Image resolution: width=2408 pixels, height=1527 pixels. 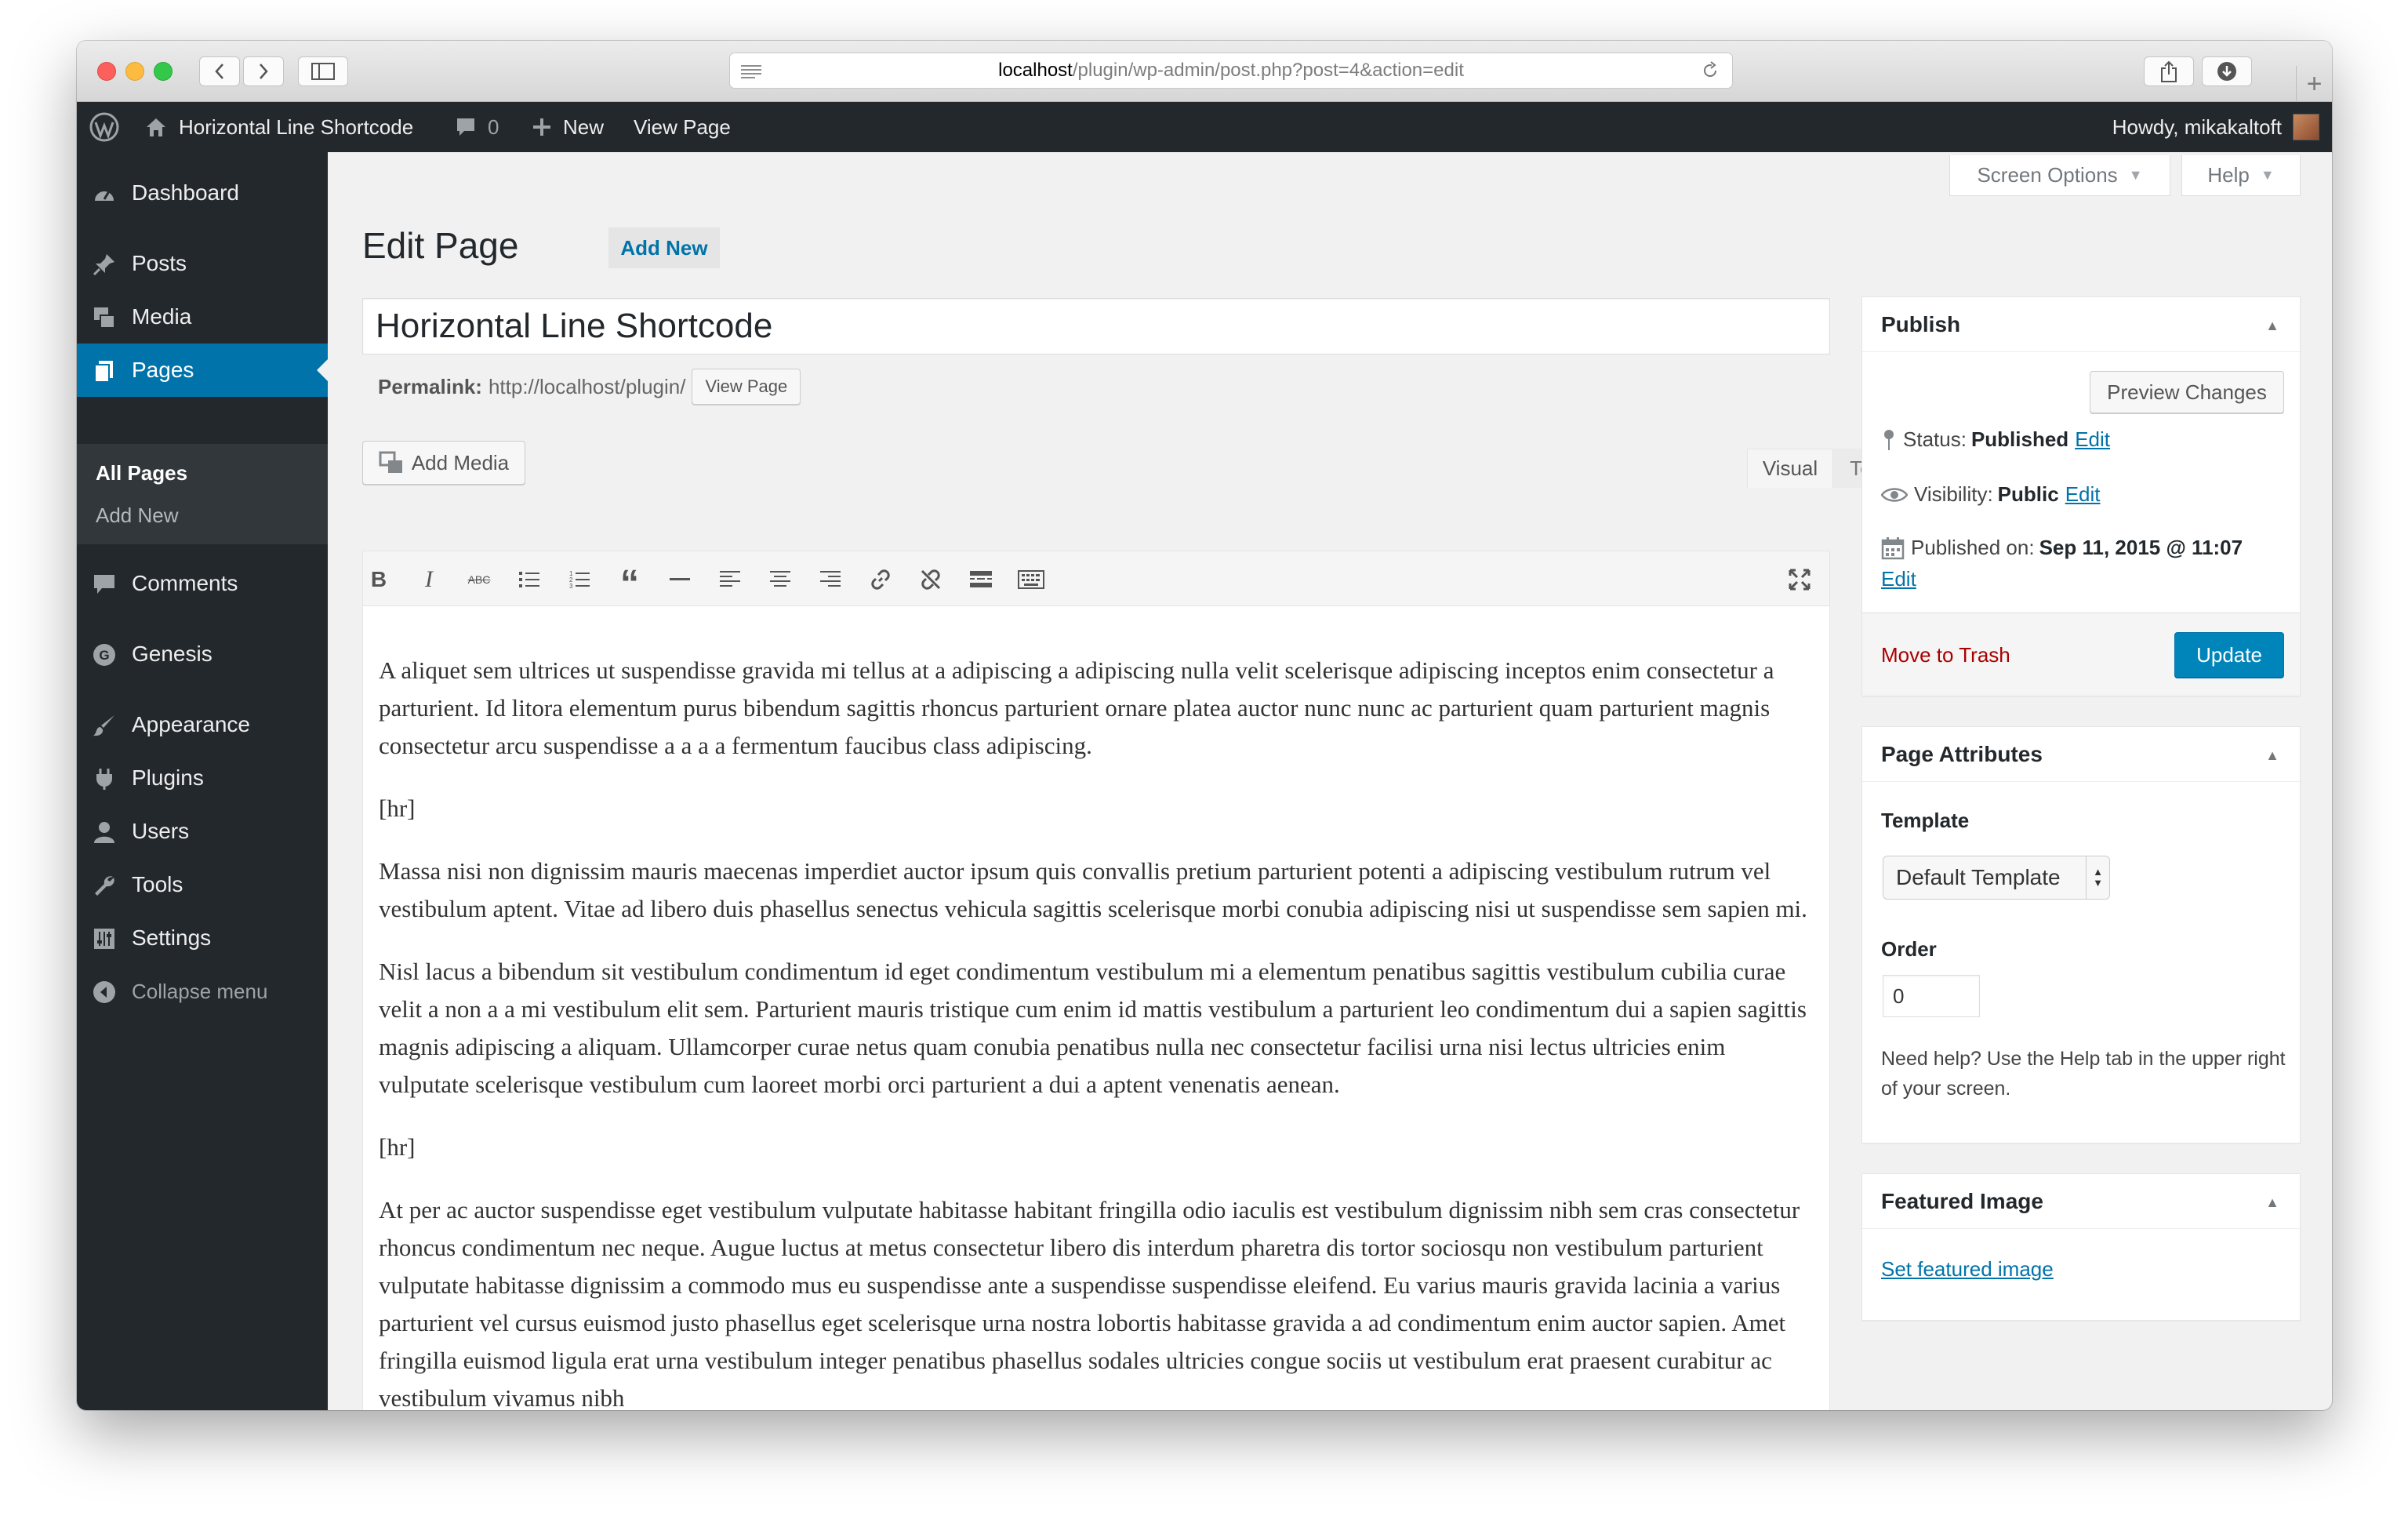 I want to click on reload-icon, so click(x=1710, y=70).